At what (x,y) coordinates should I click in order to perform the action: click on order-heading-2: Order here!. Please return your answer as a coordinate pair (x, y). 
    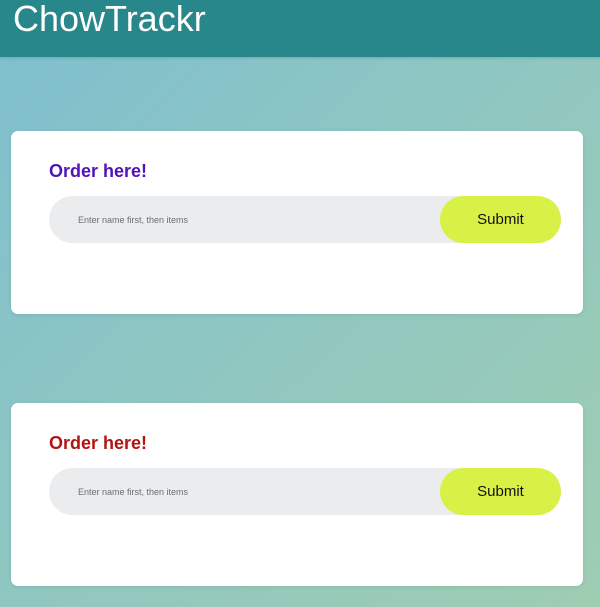
    Looking at the image, I should click on (98, 443).